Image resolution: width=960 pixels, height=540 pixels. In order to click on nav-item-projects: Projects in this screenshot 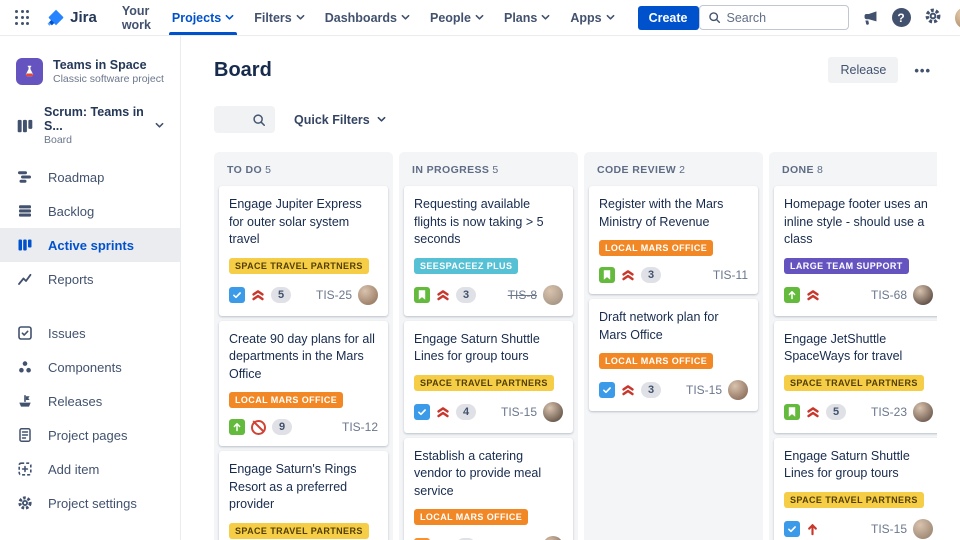, I will do `click(203, 17)`.